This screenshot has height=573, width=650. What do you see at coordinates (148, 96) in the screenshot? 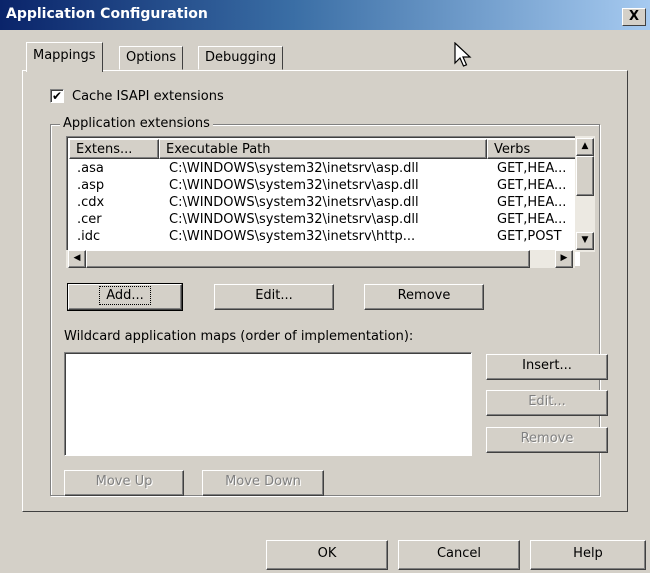
I see `cache-isapi-label: Cache ISAPI extensions` at bounding box center [148, 96].